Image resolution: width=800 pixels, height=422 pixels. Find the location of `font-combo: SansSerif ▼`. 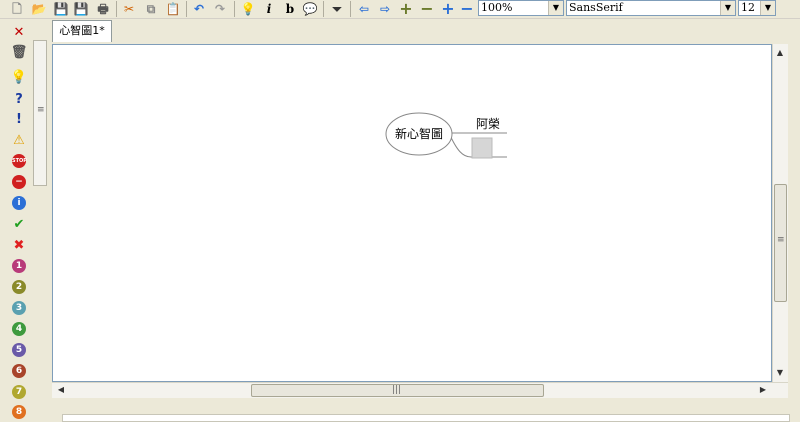

font-combo: SansSerif ▼ is located at coordinates (651, 8).